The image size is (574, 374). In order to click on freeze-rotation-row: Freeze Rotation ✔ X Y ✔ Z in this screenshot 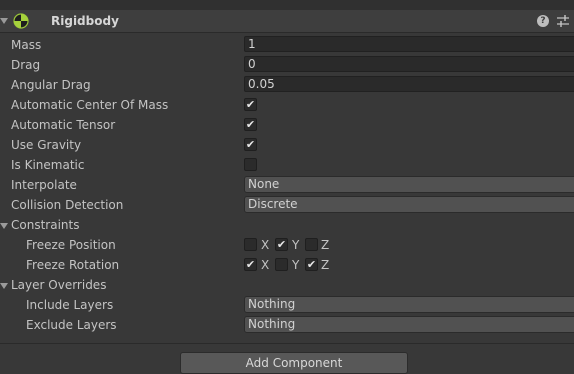, I will do `click(287, 265)`.